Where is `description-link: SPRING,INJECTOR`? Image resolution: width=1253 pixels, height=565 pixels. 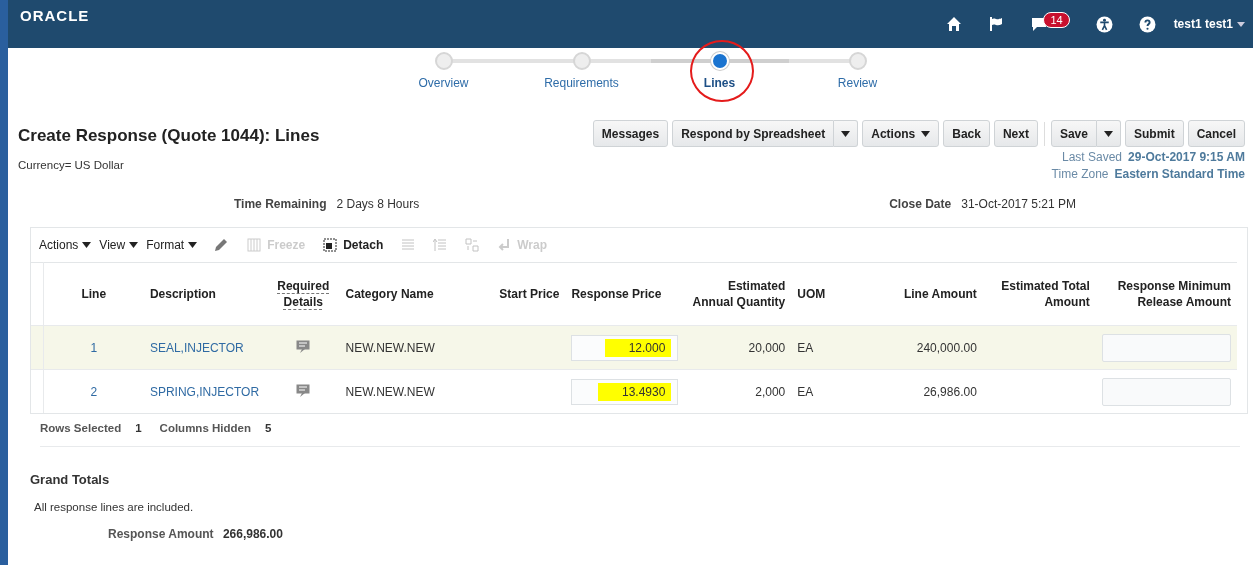 description-link: SPRING,INJECTOR is located at coordinates (204, 391).